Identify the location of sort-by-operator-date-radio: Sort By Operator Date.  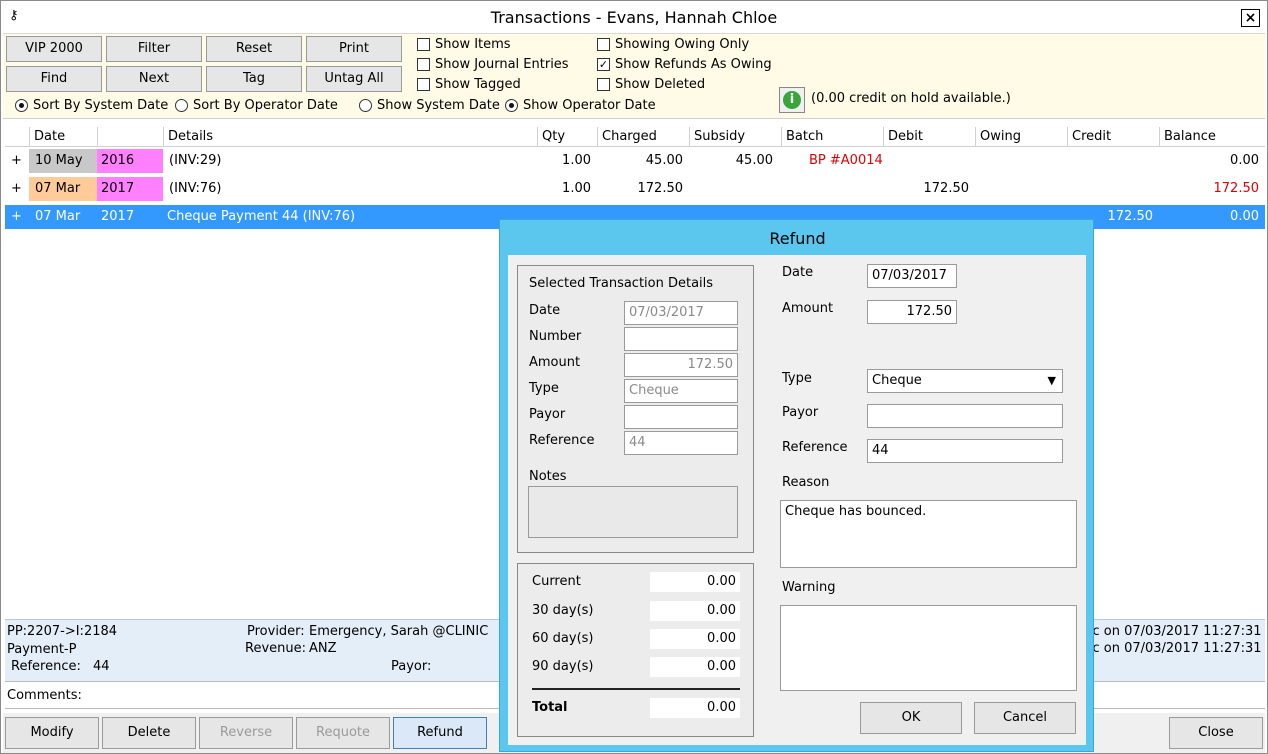
(256, 105).